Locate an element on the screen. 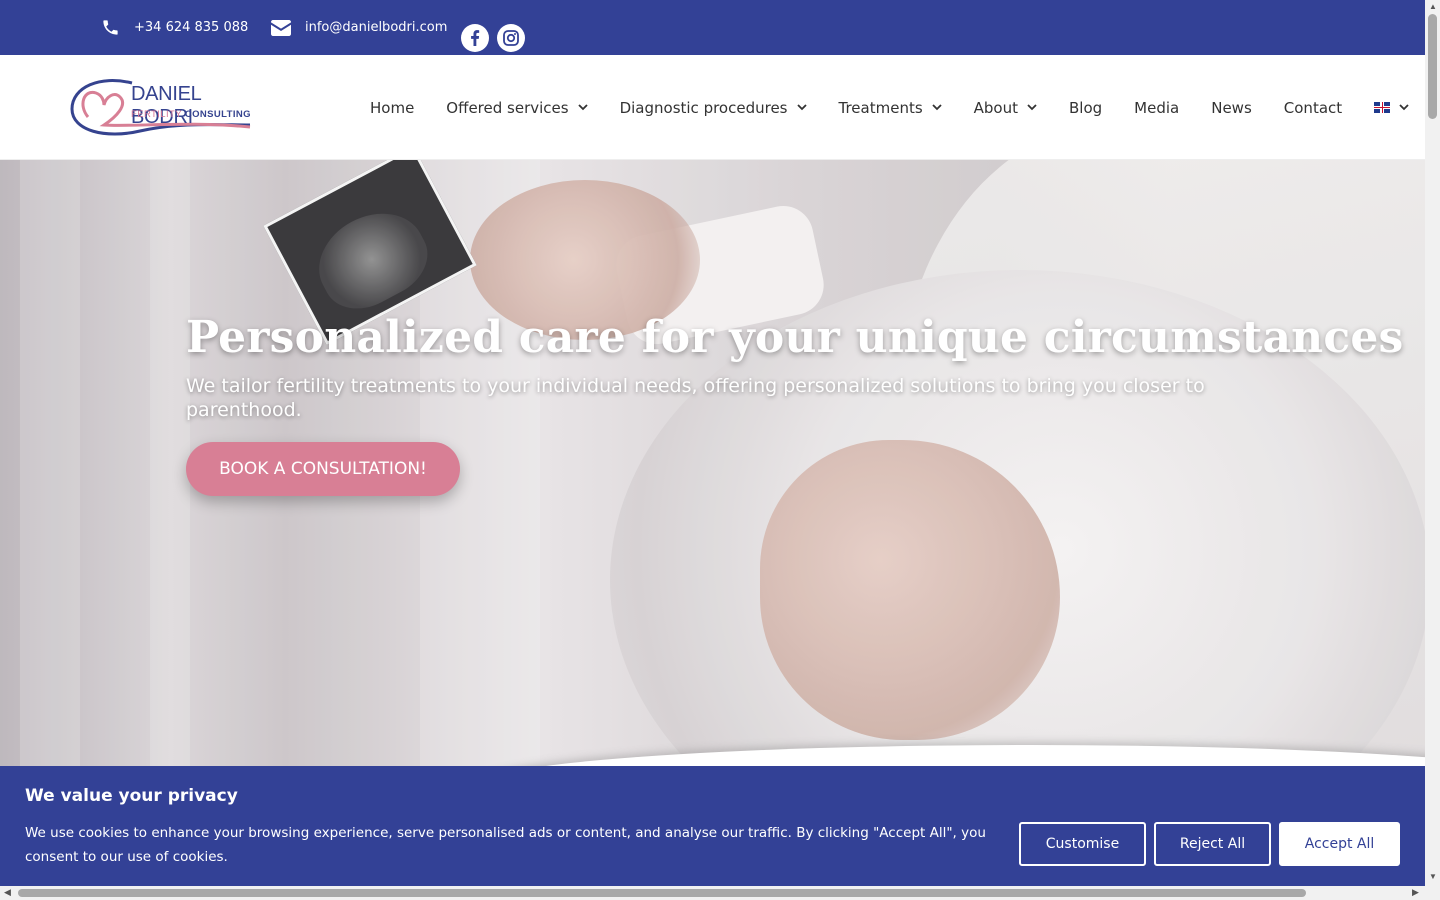 Image resolution: width=1440 pixels, height=900 pixels. nav-contact: Contact is located at coordinates (1313, 108).